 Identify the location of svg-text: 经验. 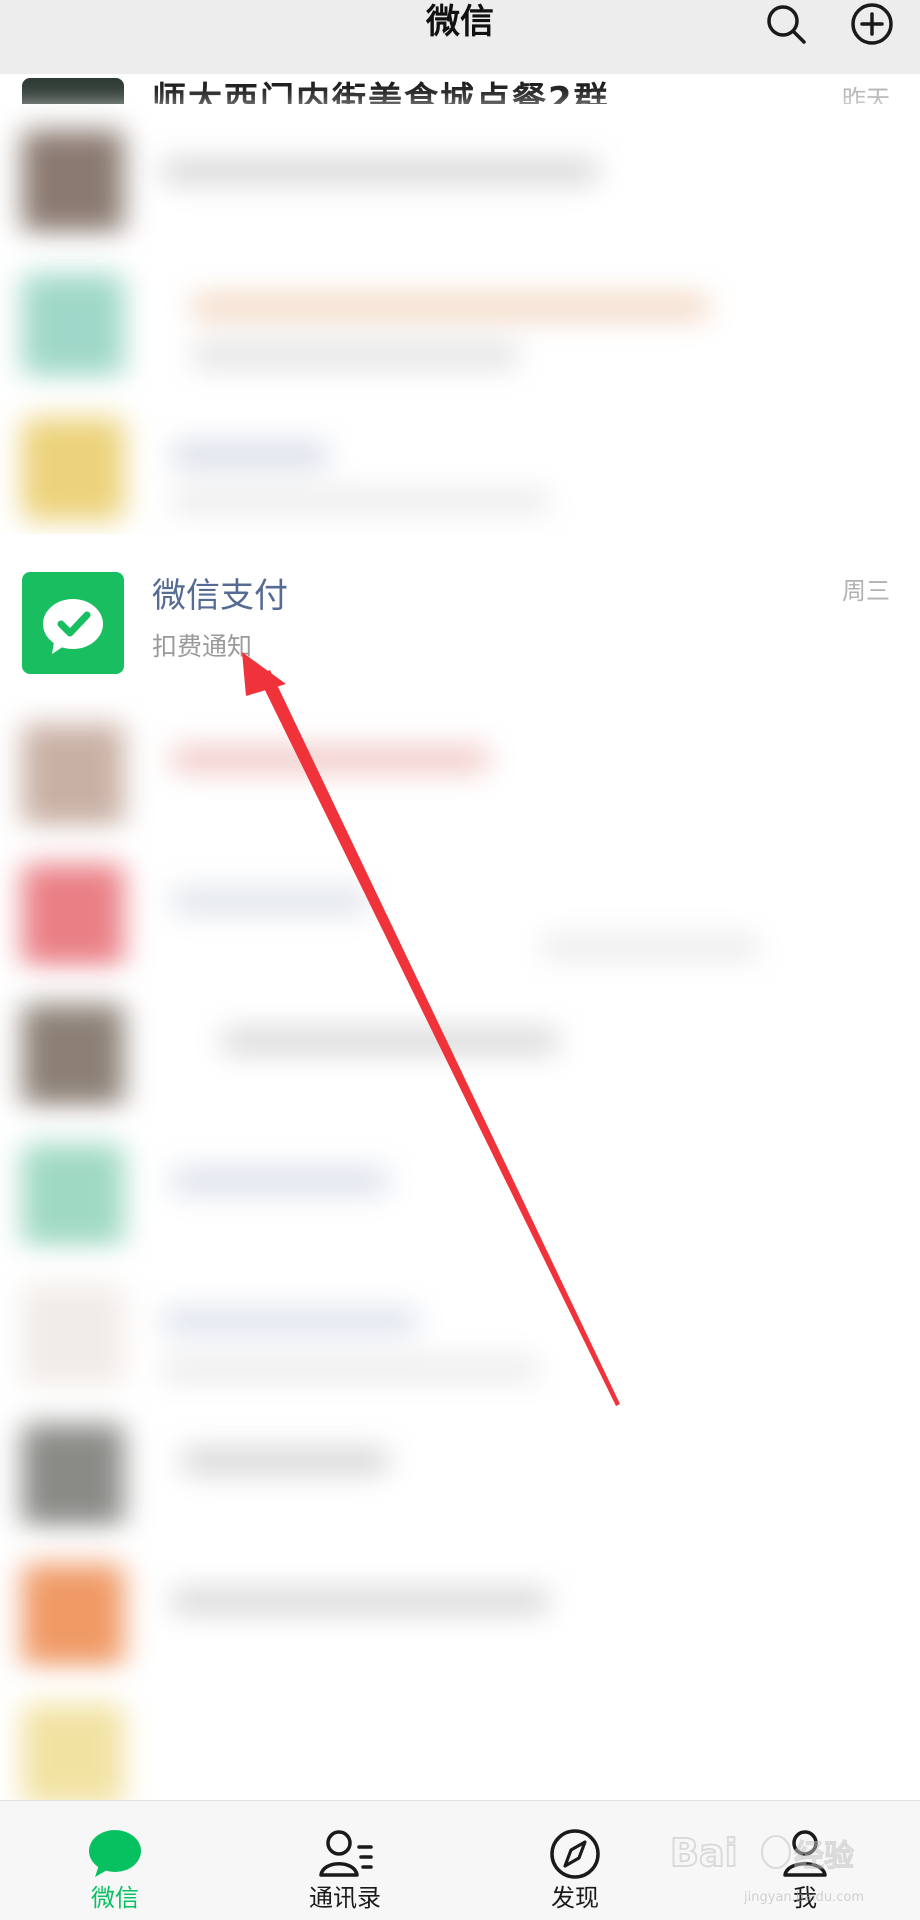
(824, 1856).